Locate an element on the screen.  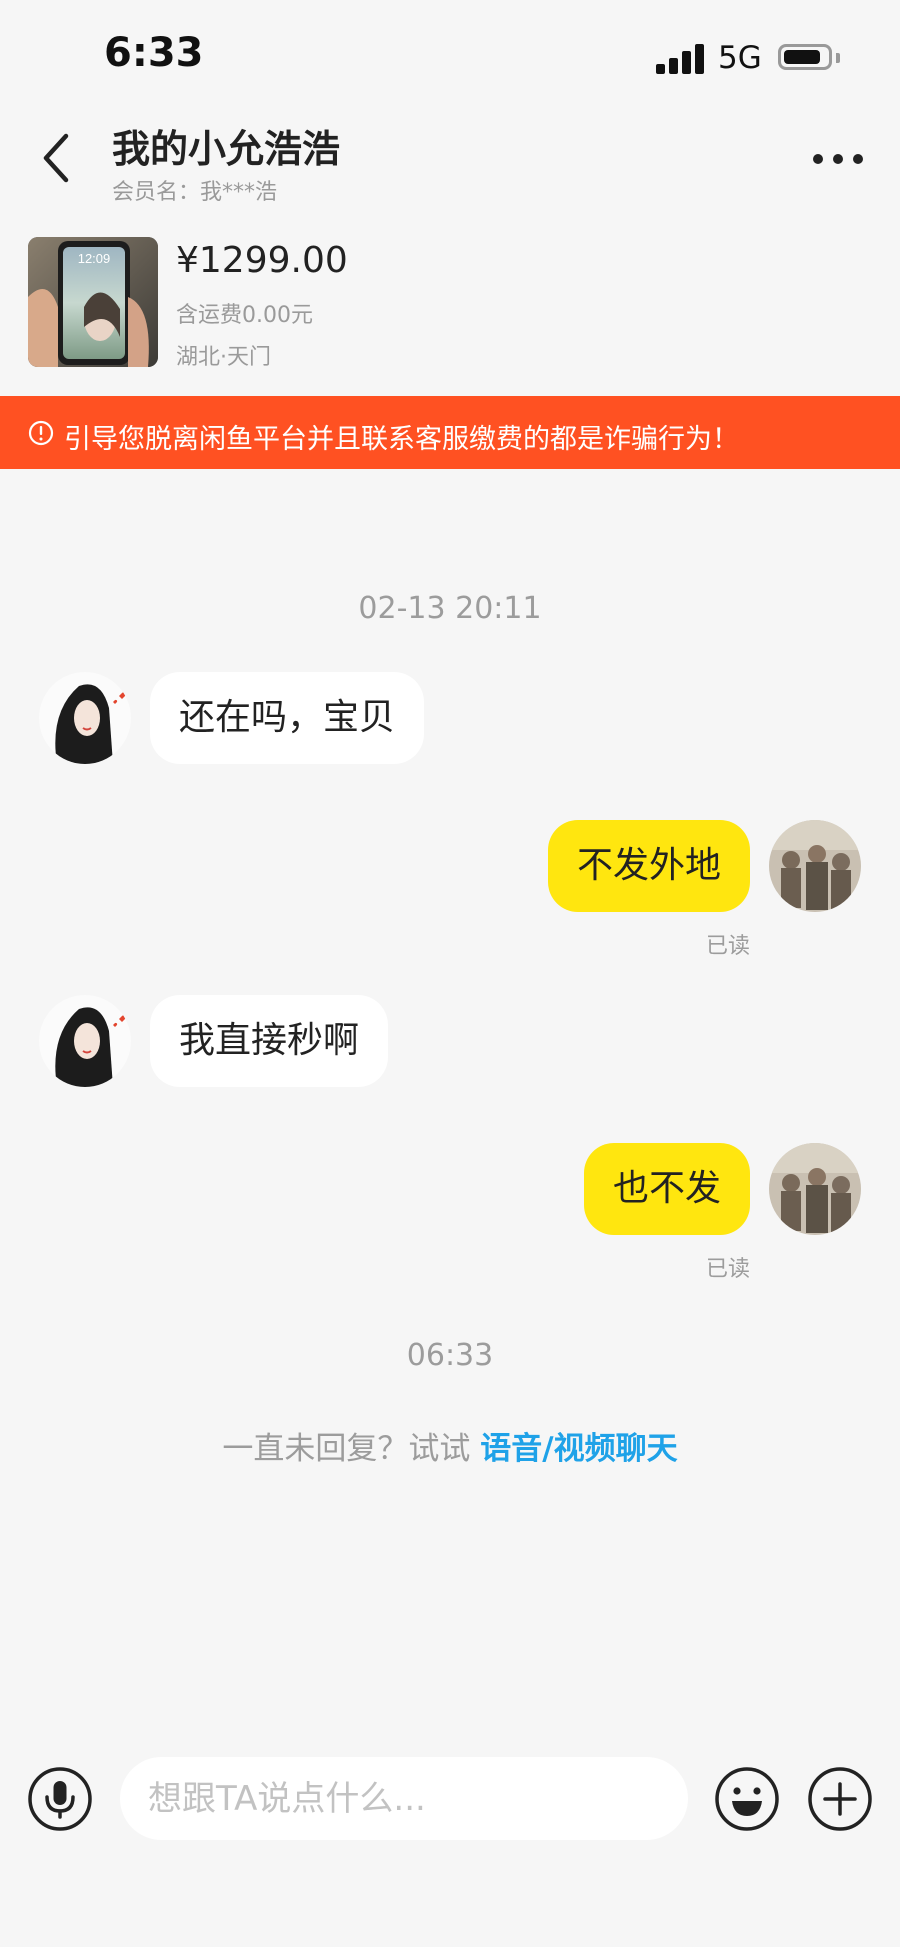
shipping-fee: 含运费0.00元 is located at coordinates (244, 315).